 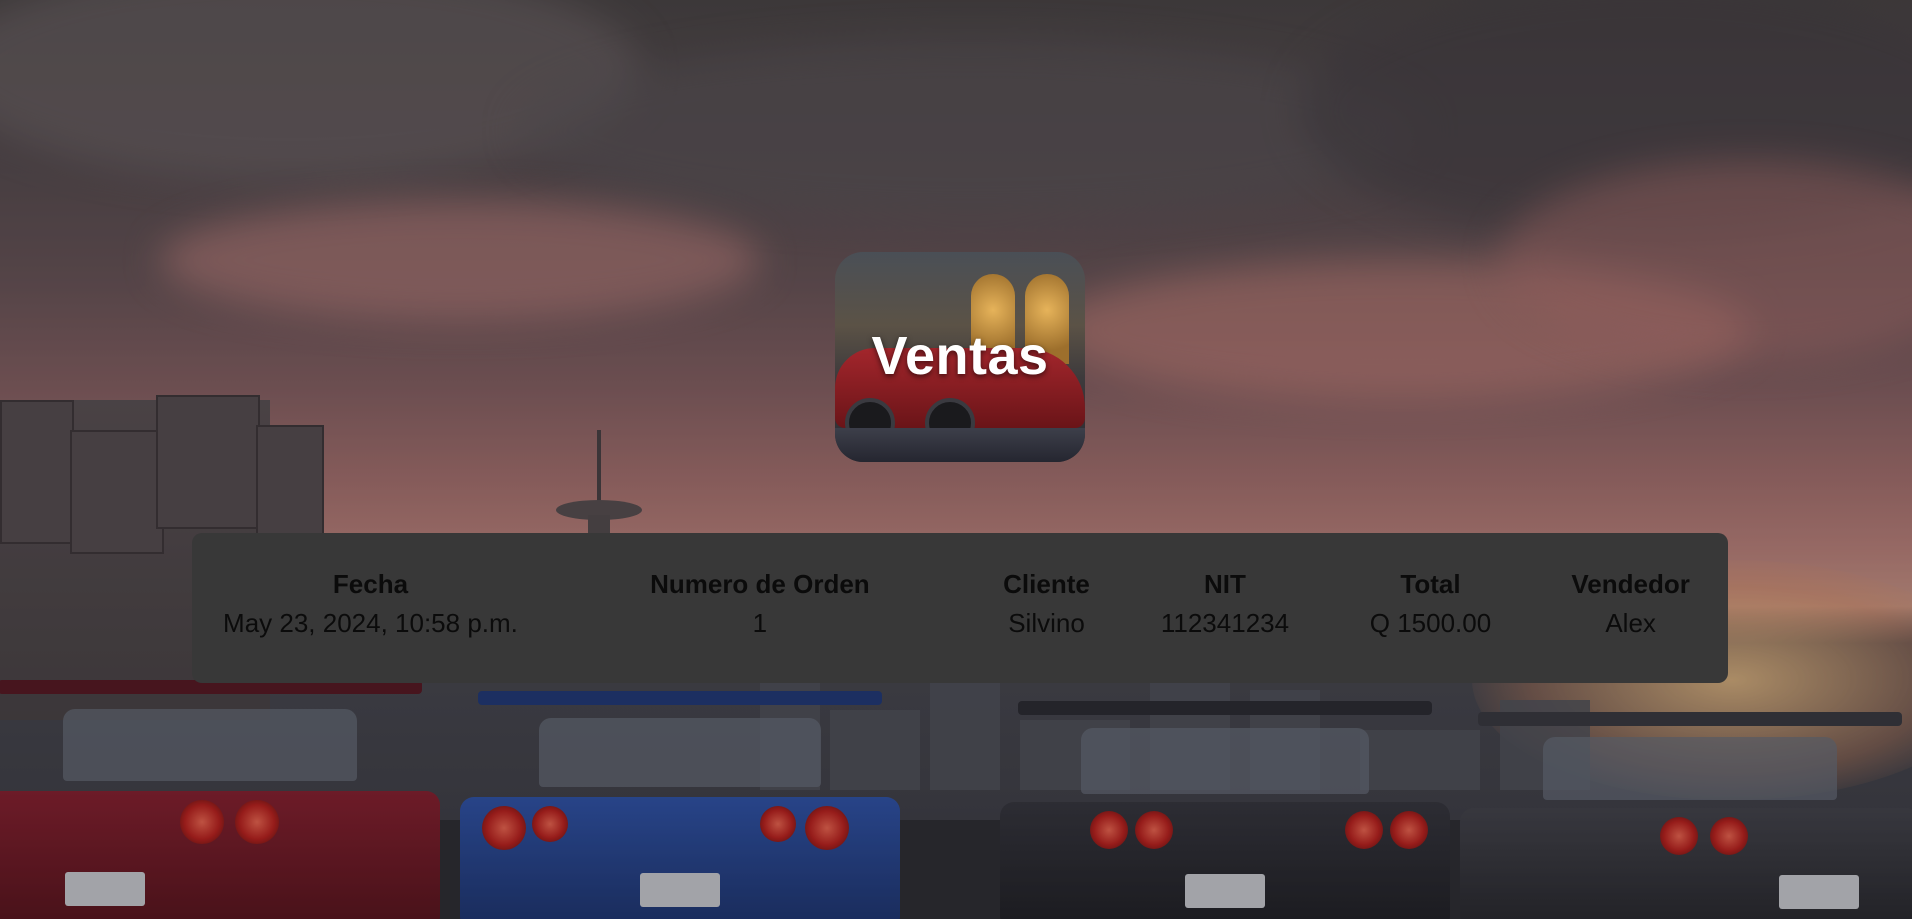 What do you see at coordinates (1046, 584) in the screenshot?
I see `column-header-cliente: Cliente` at bounding box center [1046, 584].